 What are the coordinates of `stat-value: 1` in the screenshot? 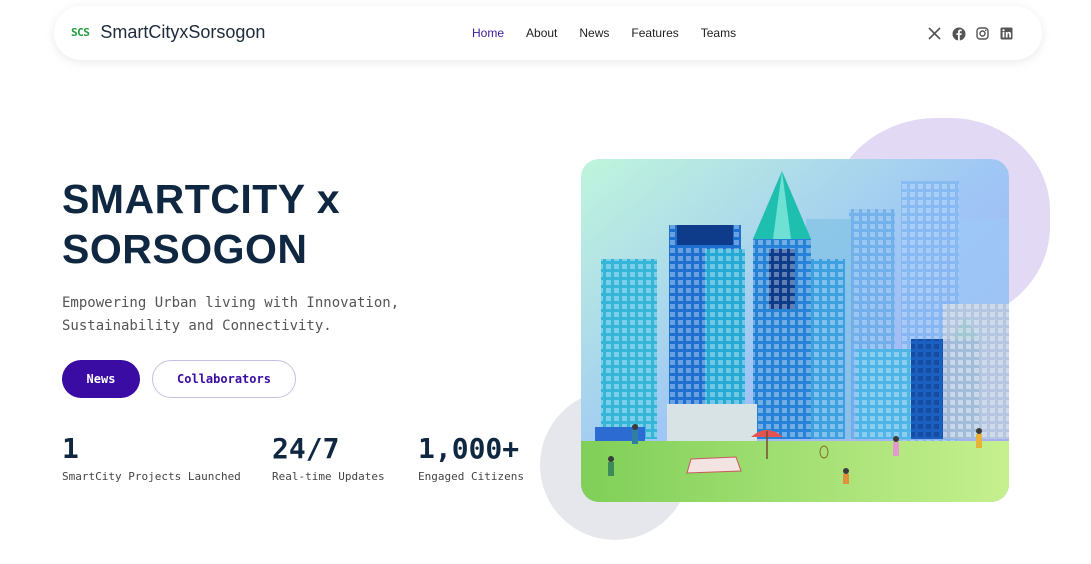 It's located at (70, 448).